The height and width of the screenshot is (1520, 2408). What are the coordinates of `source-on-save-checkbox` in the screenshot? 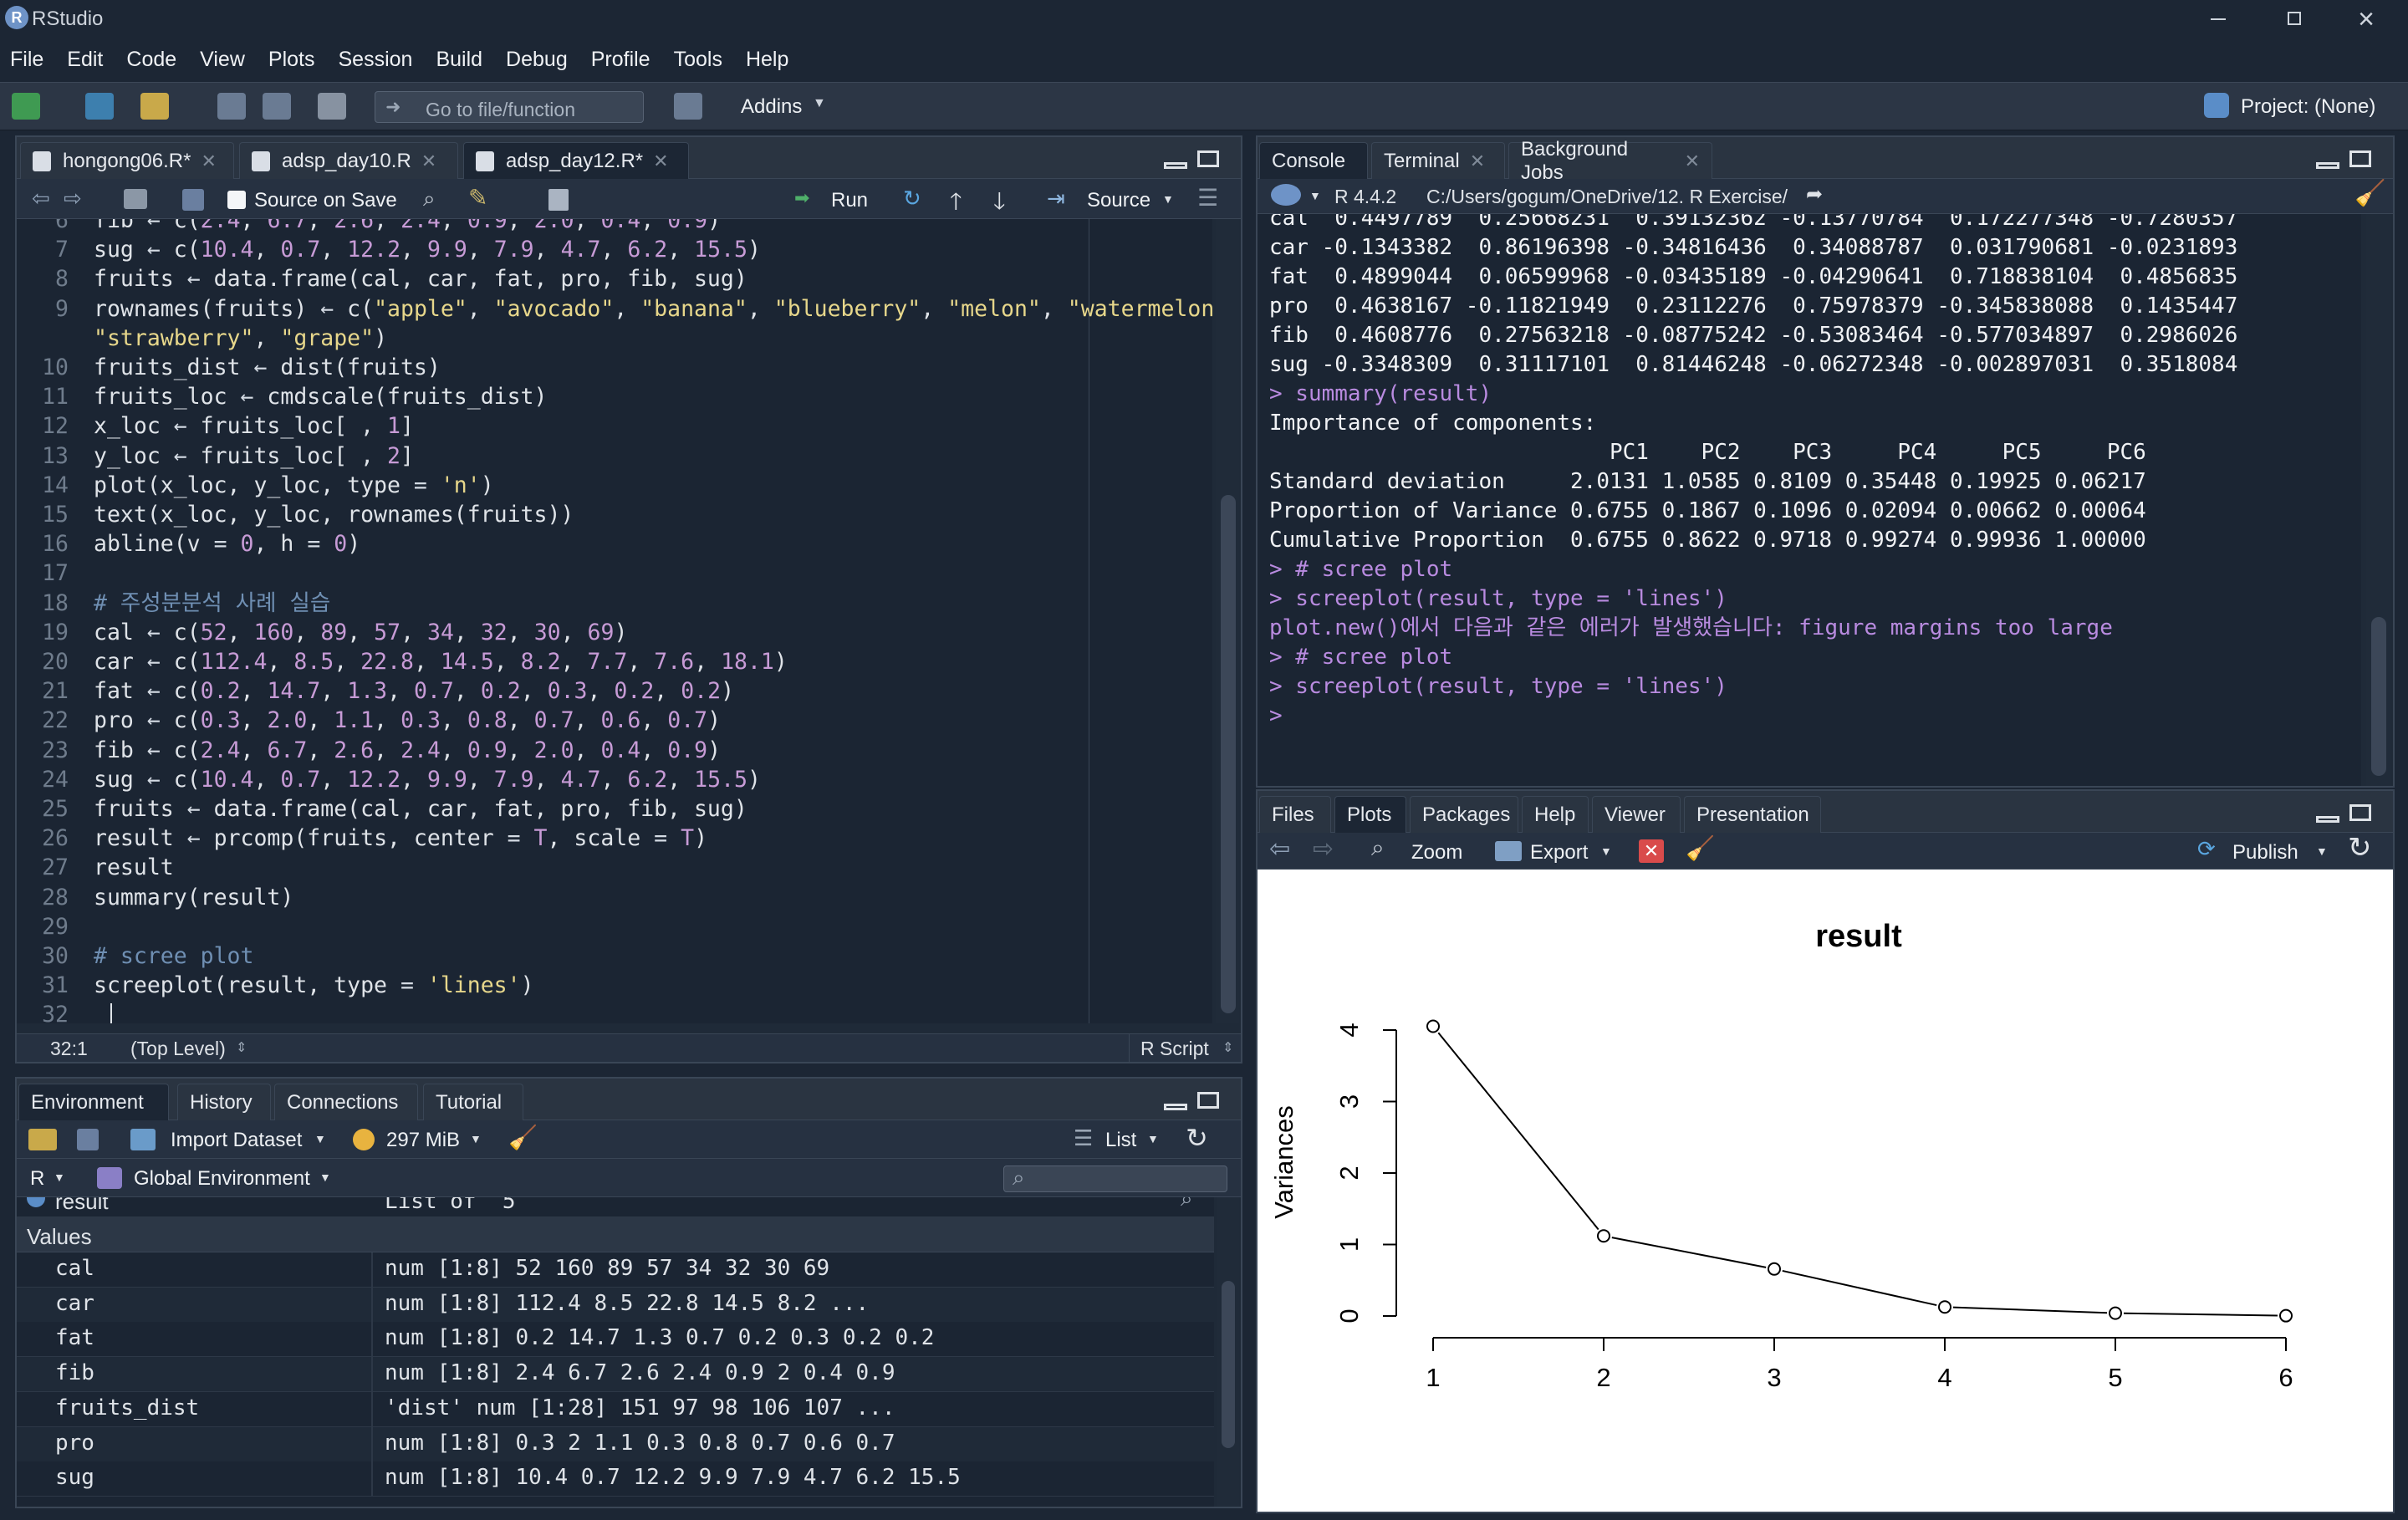 It's located at (237, 200).